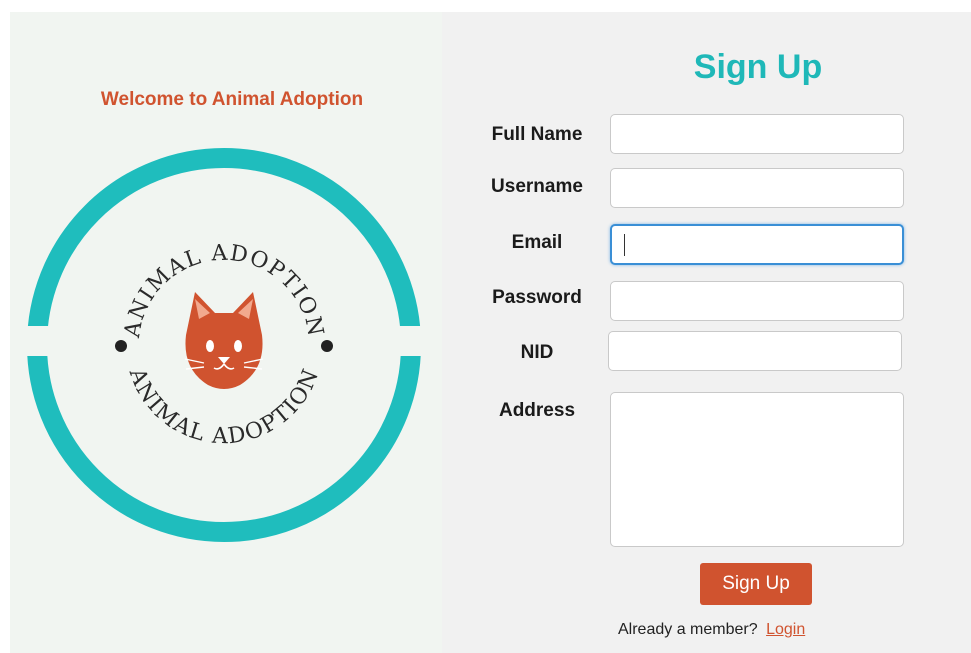  Describe the element at coordinates (537, 297) in the screenshot. I see `password-label: Password` at that location.